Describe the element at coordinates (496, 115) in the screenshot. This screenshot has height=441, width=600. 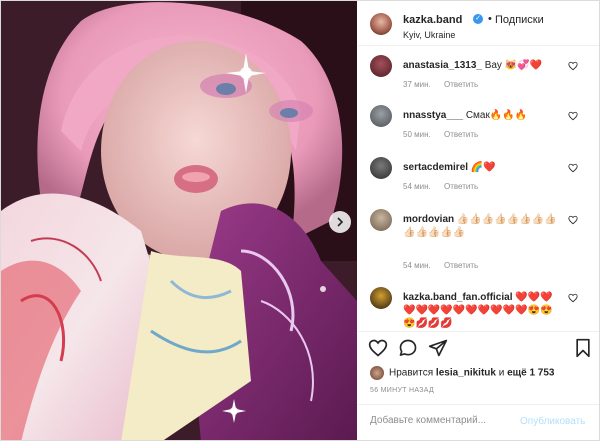
I see `comment-body: Смак🔥🔥🔥` at that location.